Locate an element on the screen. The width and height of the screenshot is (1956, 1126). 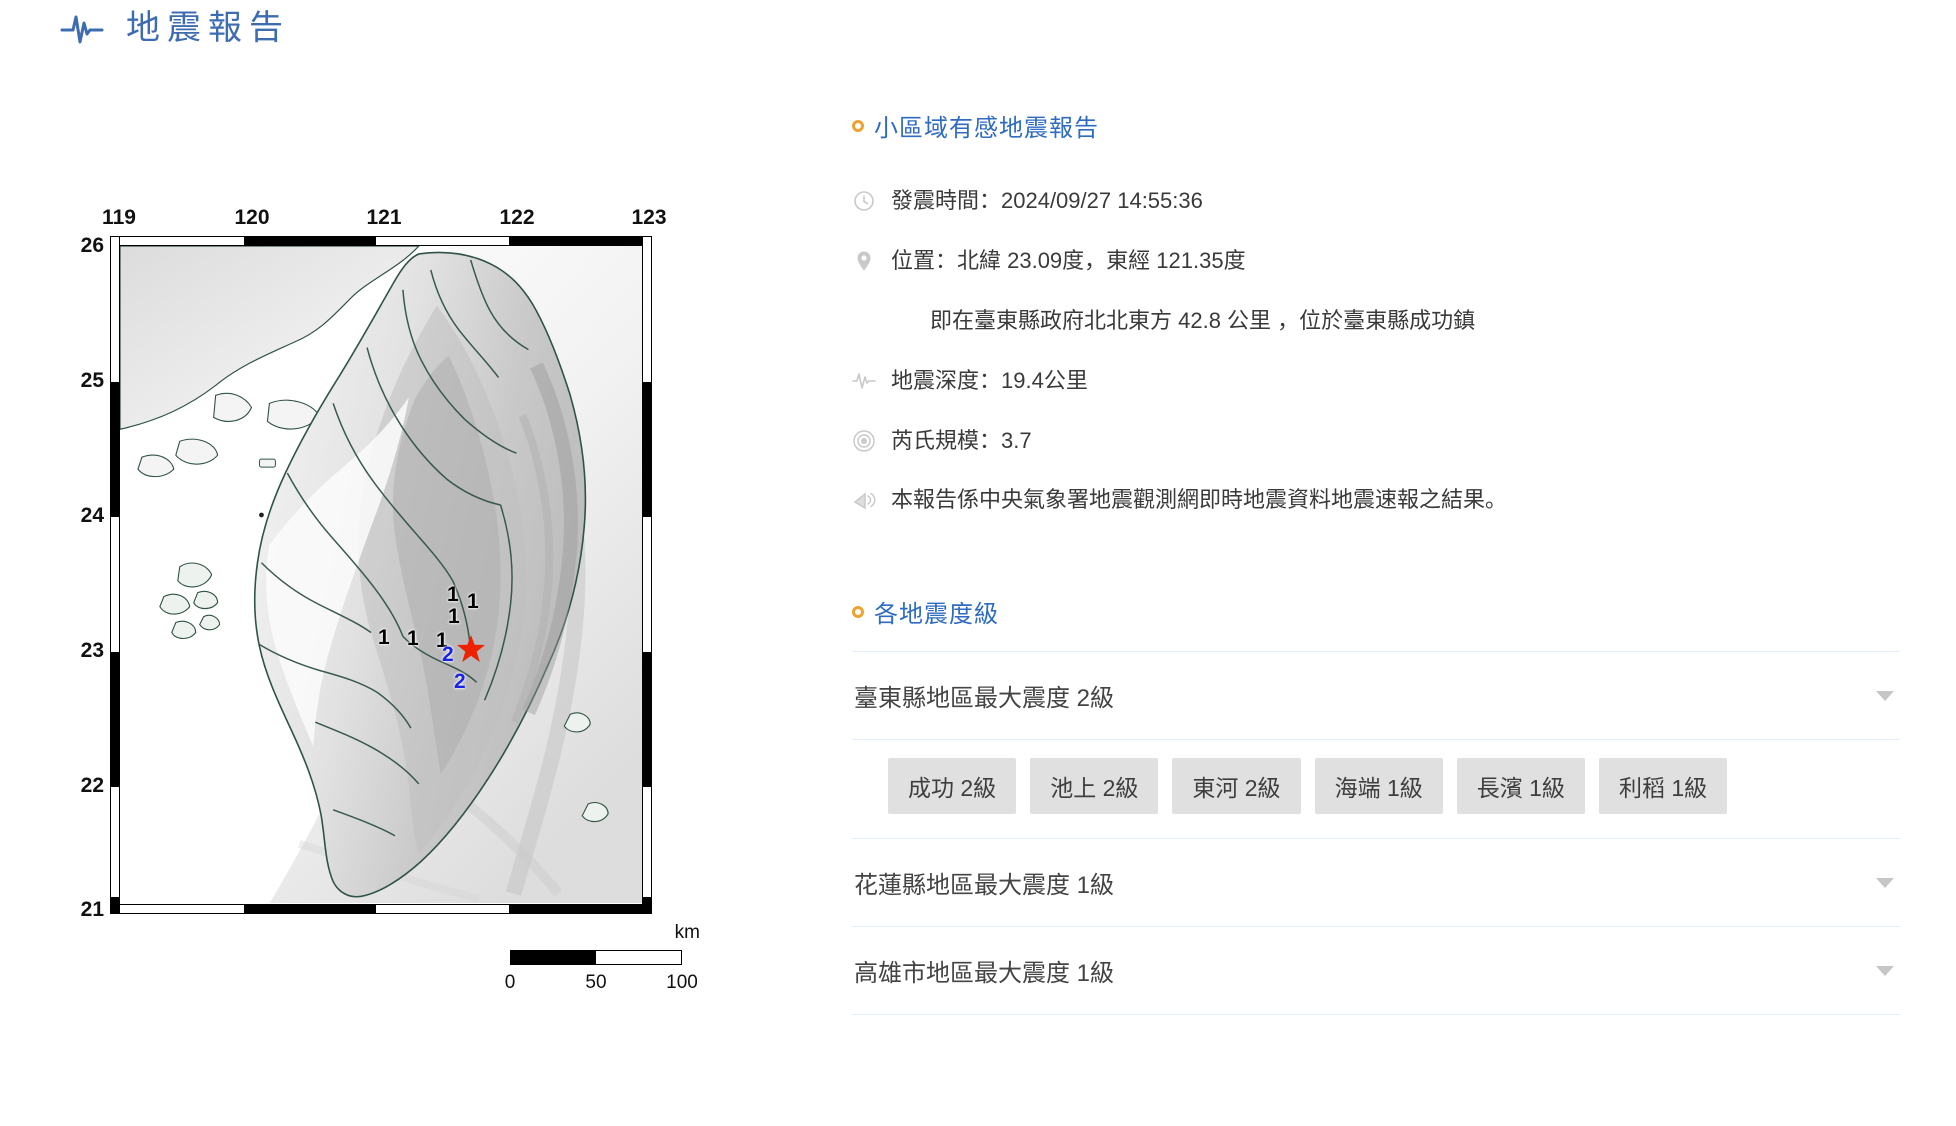
map-frame-bottom-ticks is located at coordinates (381, 908).